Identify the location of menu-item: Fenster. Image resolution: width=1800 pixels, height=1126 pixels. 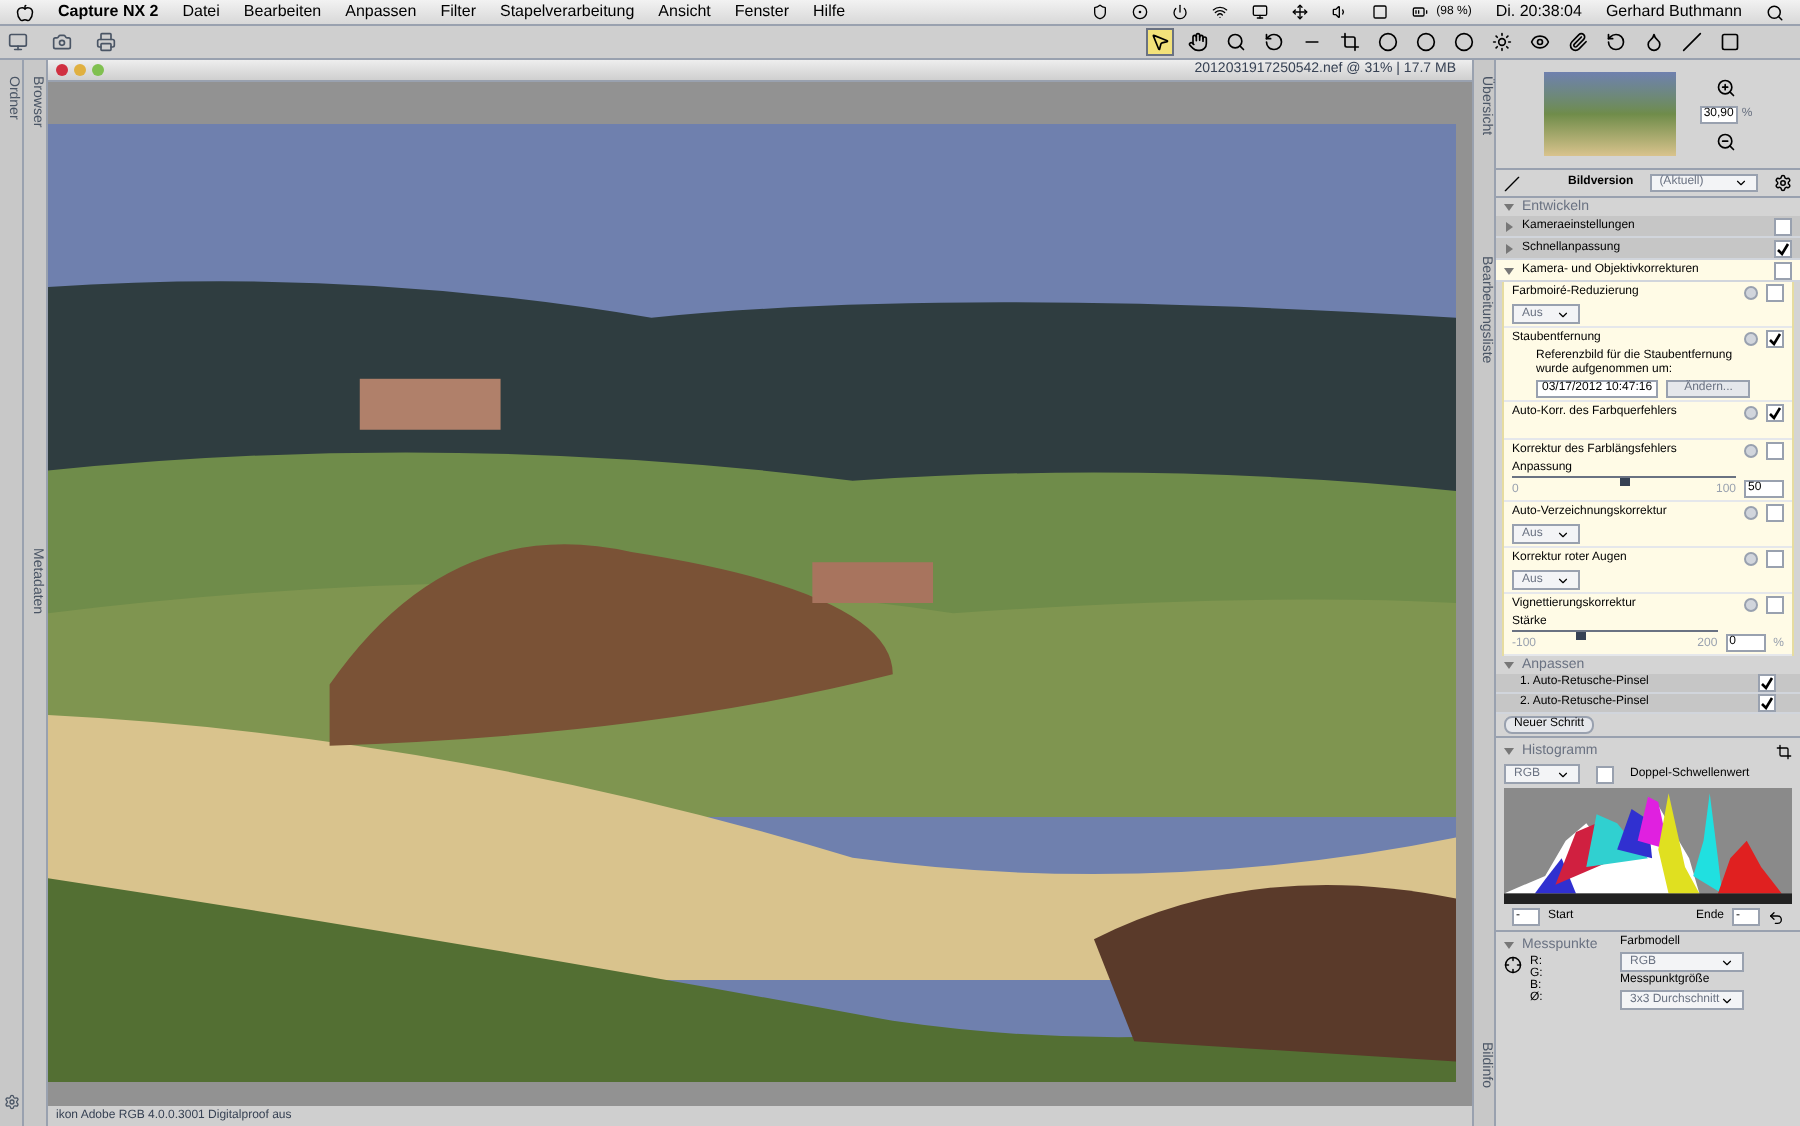
(762, 12).